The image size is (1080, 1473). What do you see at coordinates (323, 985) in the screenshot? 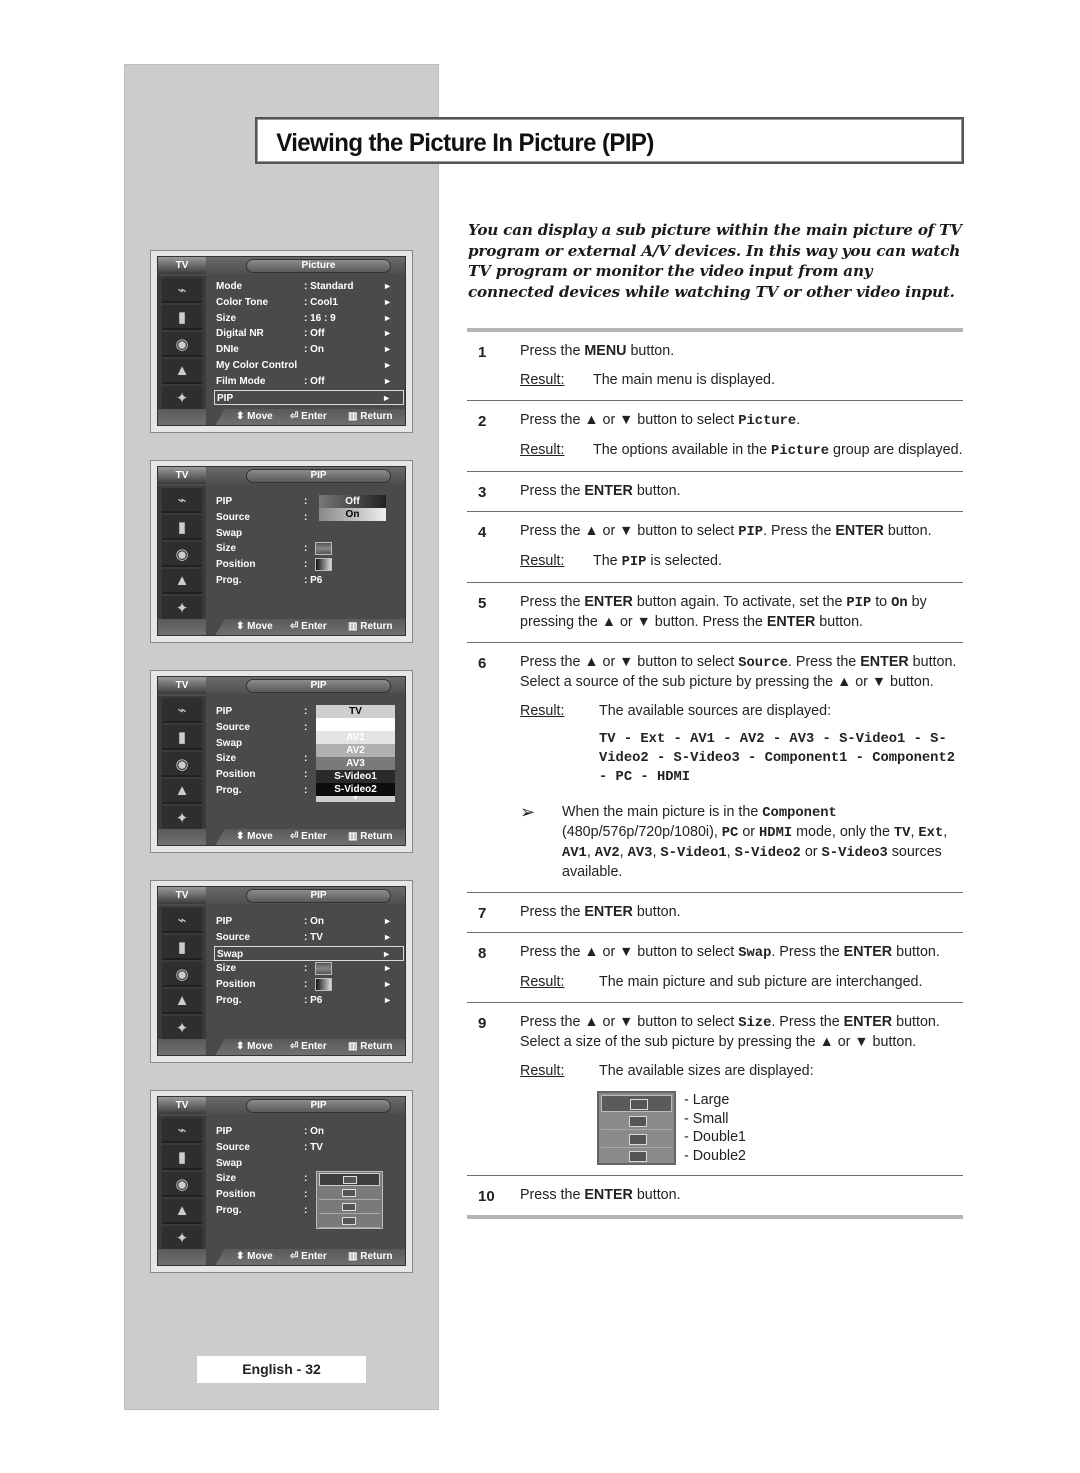
I see `position-swatch-icon` at bounding box center [323, 985].